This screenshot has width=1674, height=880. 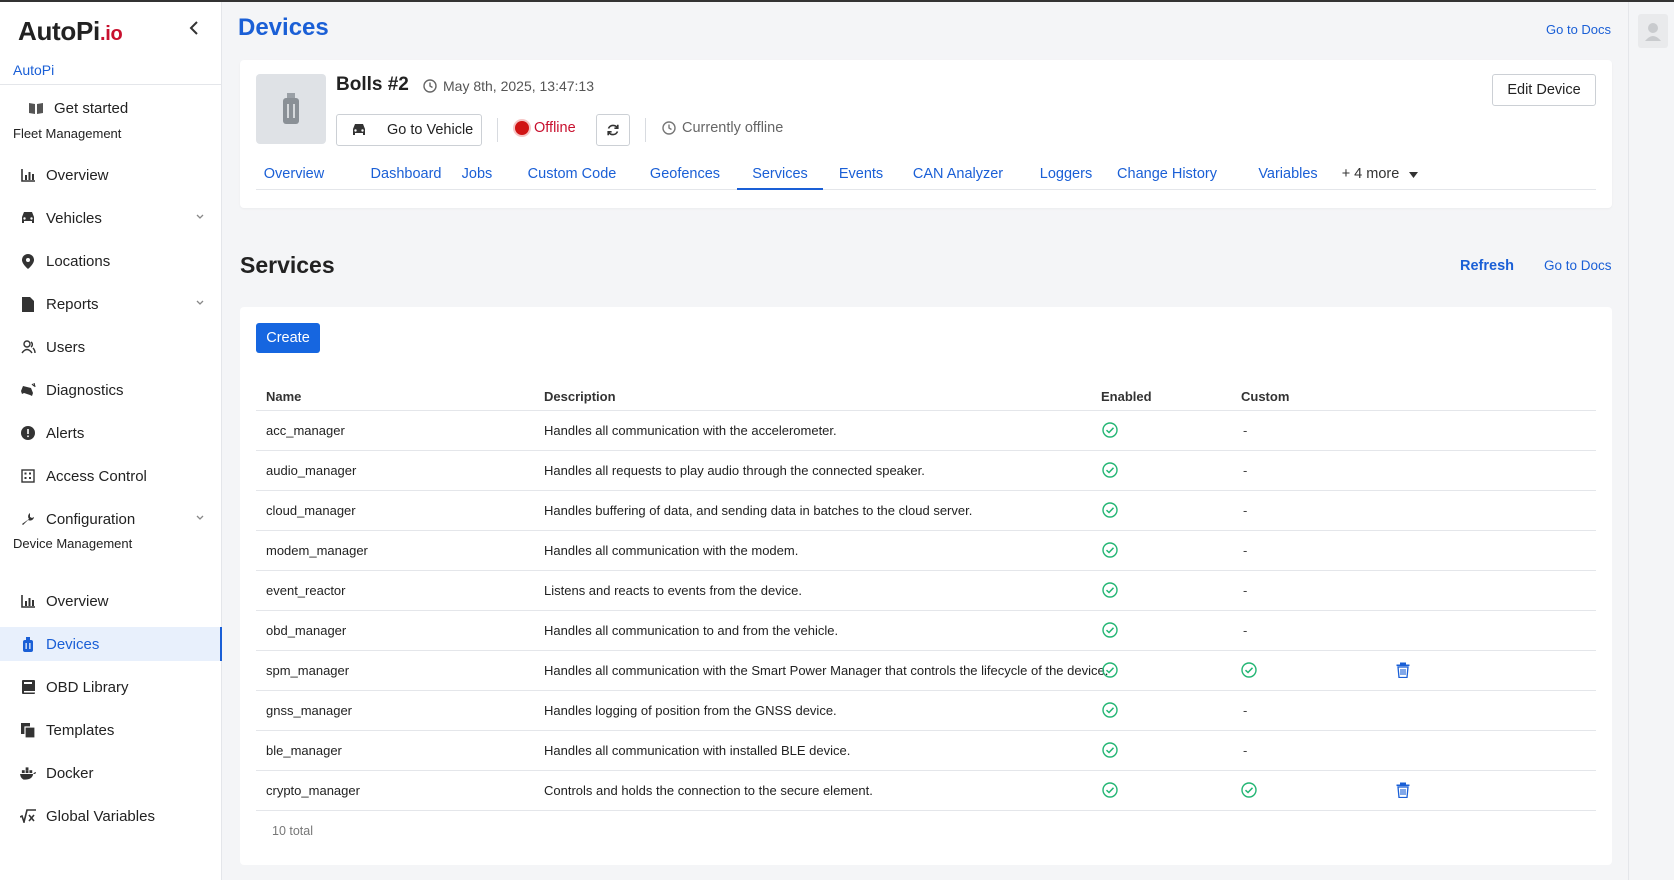 I want to click on sidebar-item-diagnostics: Diagnostics, so click(x=111, y=390).